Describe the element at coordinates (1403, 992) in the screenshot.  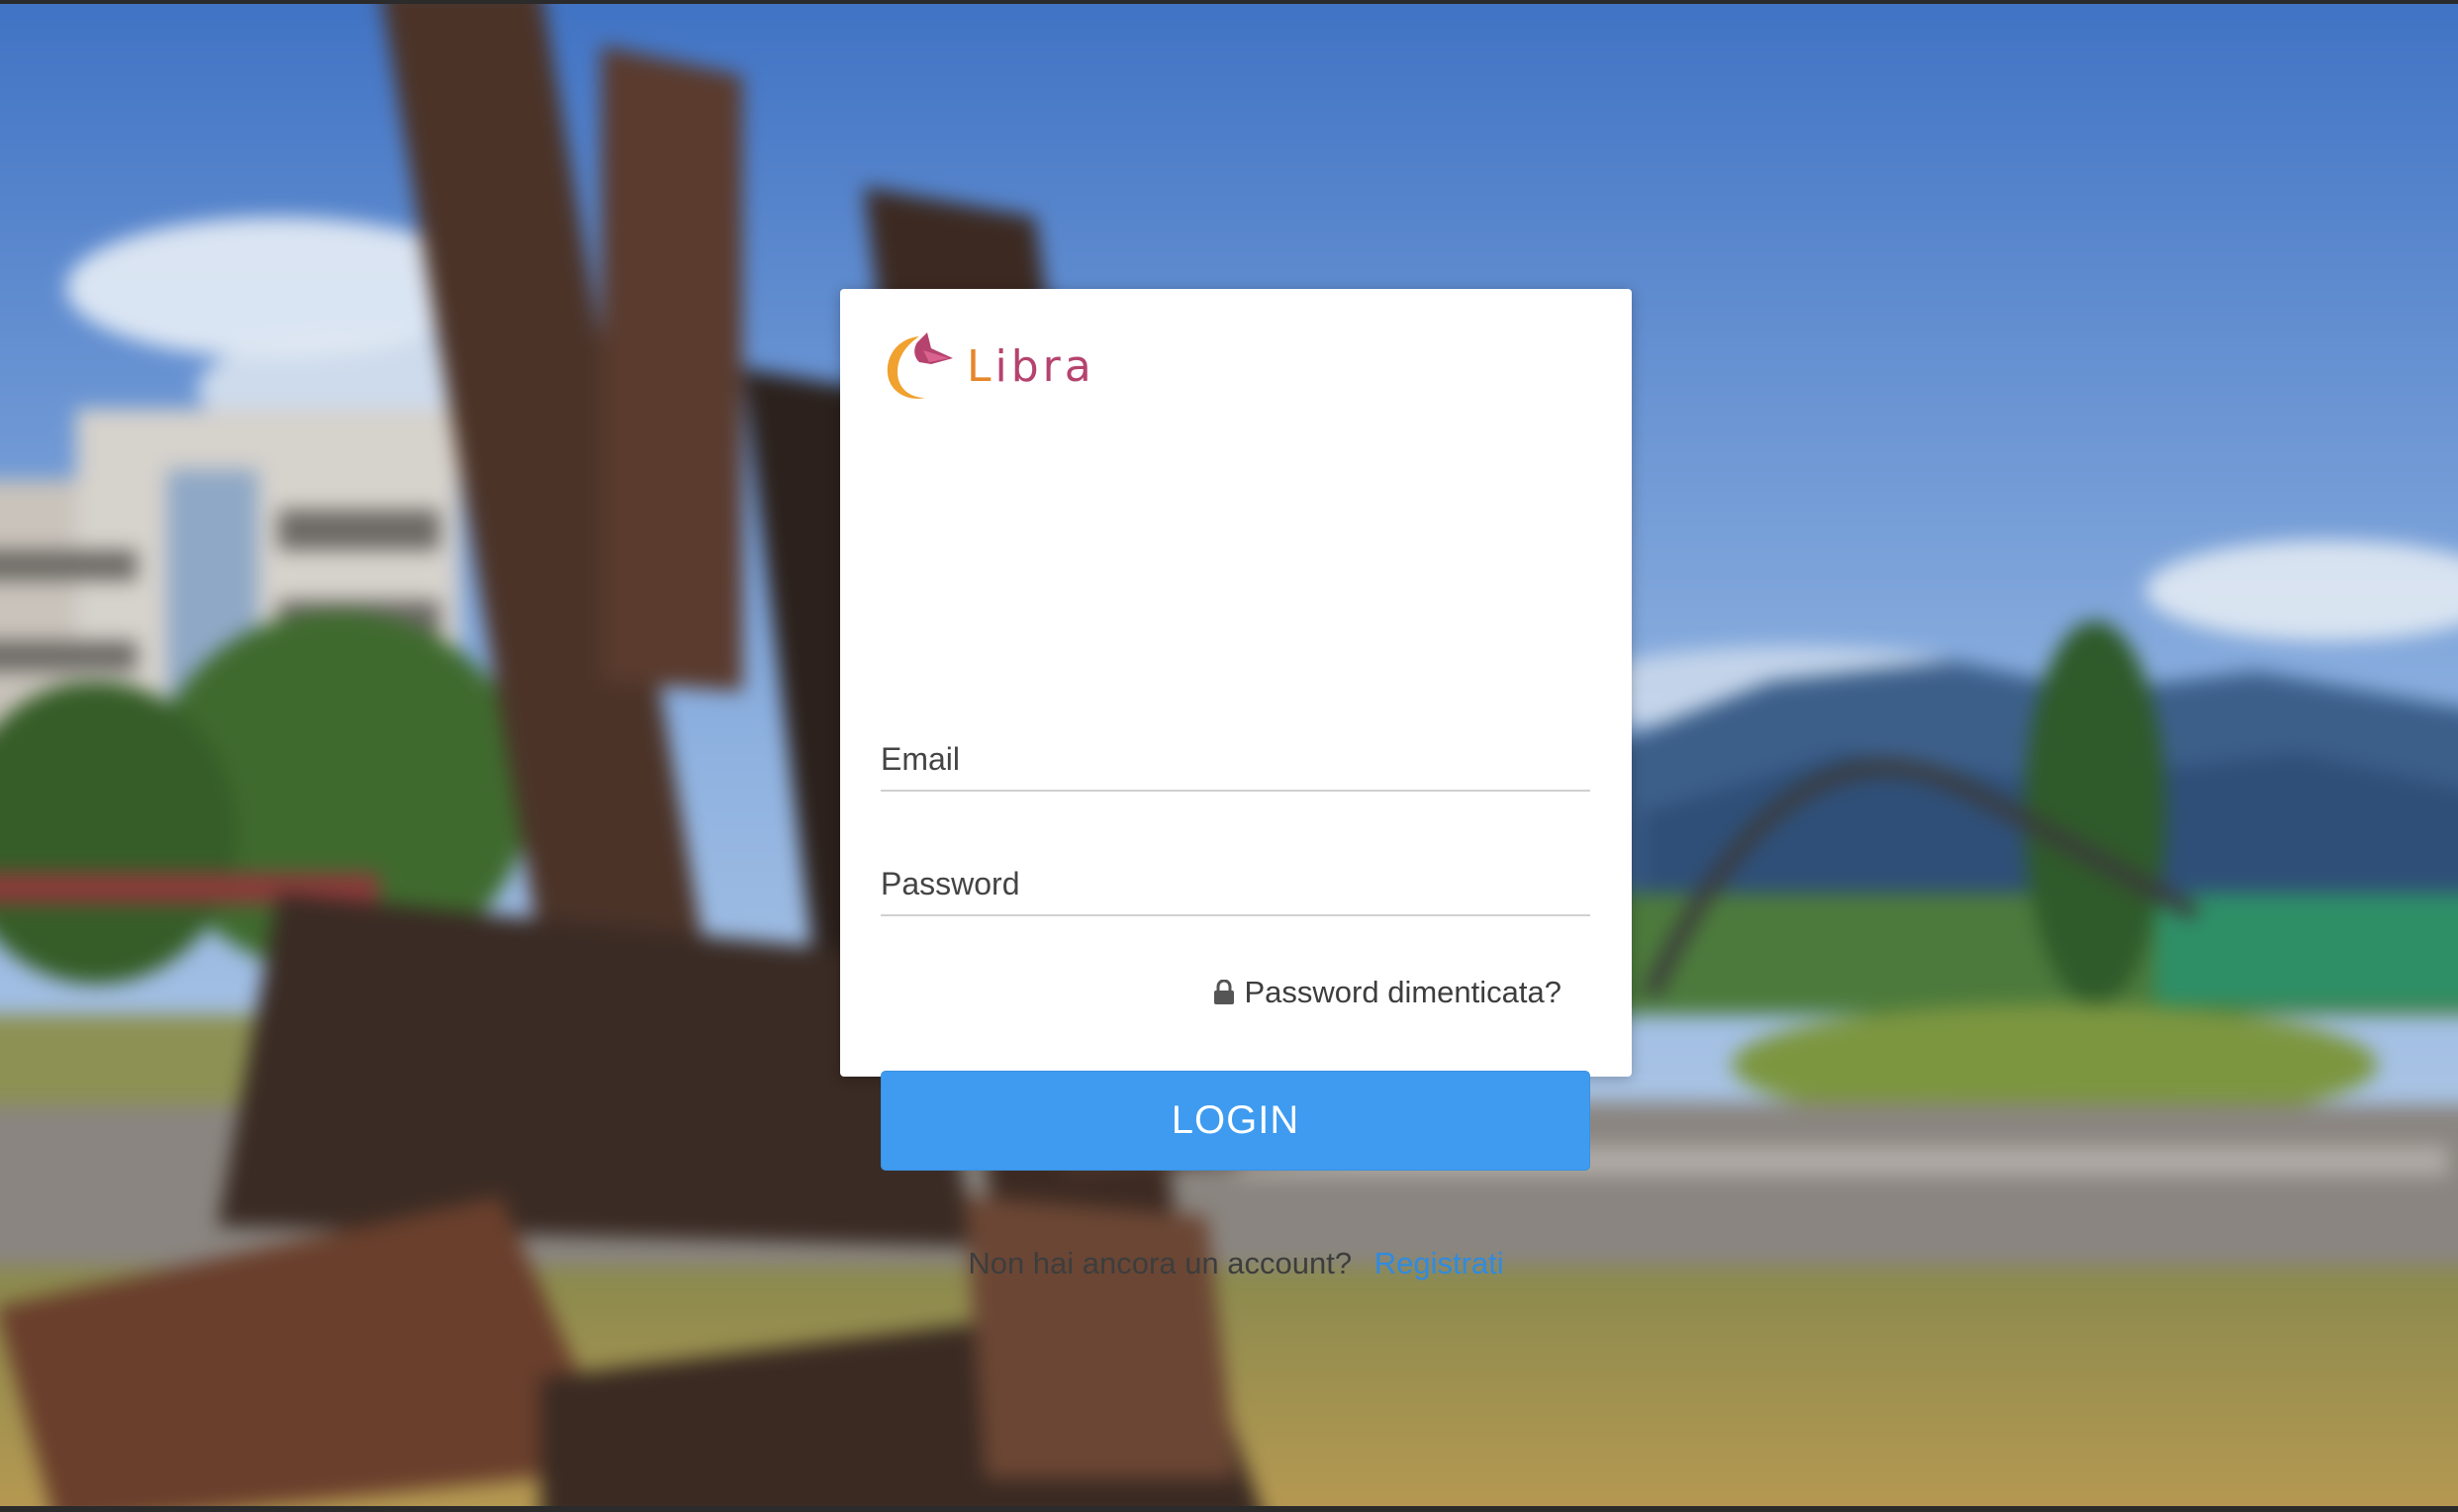
I see `forgot-password-label: Password dimenticata?` at that location.